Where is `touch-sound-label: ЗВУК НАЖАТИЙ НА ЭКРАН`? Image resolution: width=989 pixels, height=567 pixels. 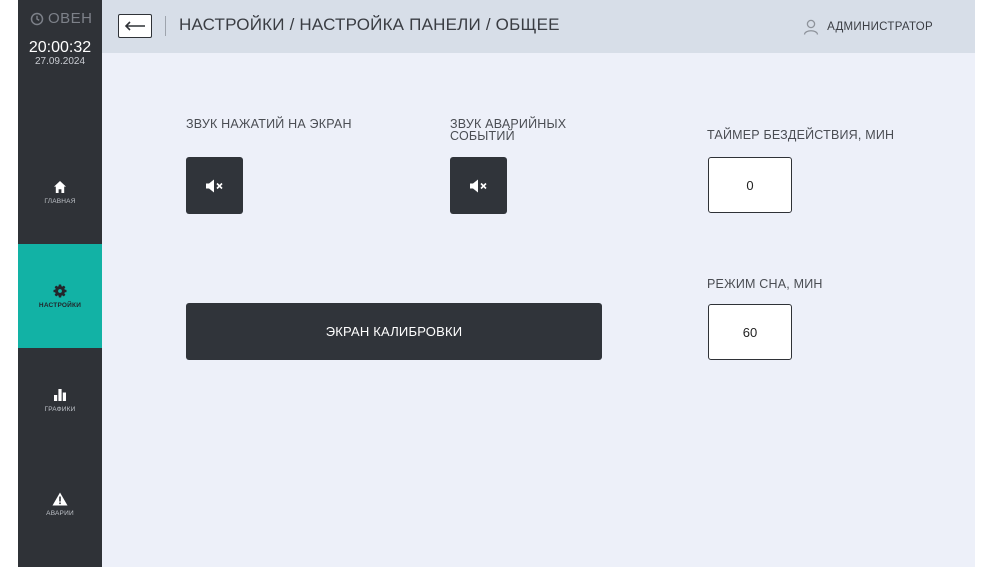
touch-sound-label: ЗВУК НАЖАТИЙ НА ЭКРАН is located at coordinates (269, 124).